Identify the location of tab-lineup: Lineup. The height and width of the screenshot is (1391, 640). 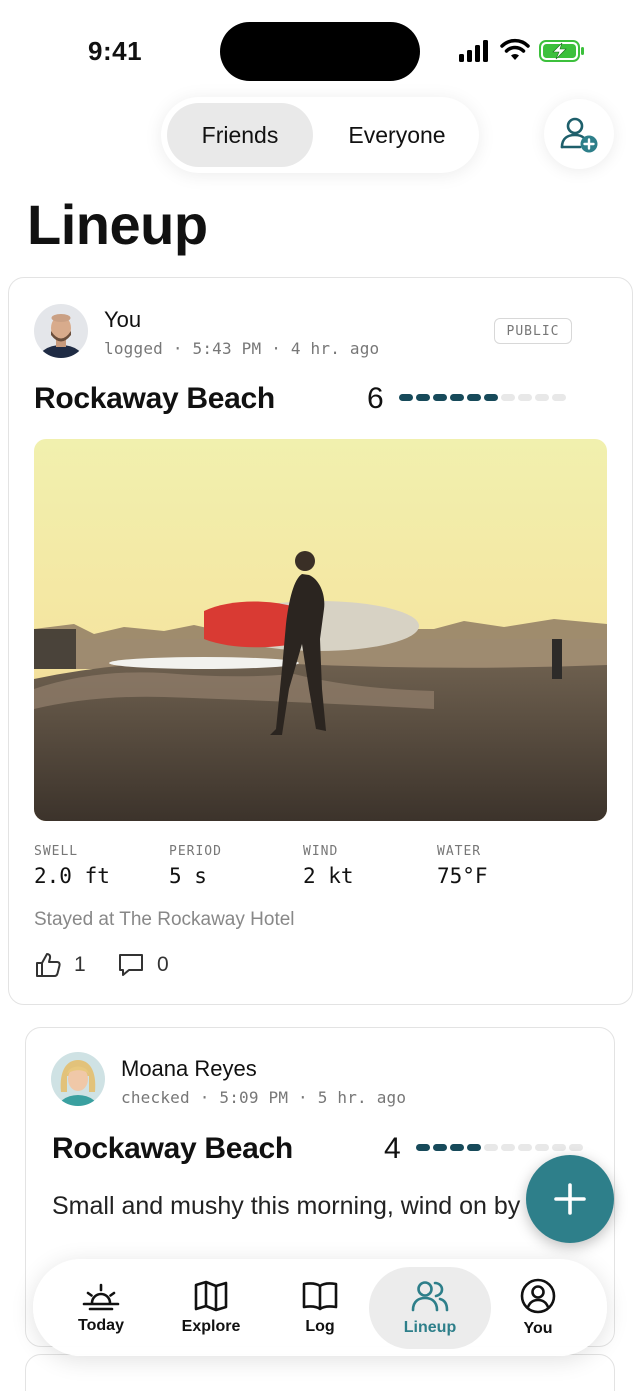
(430, 1308).